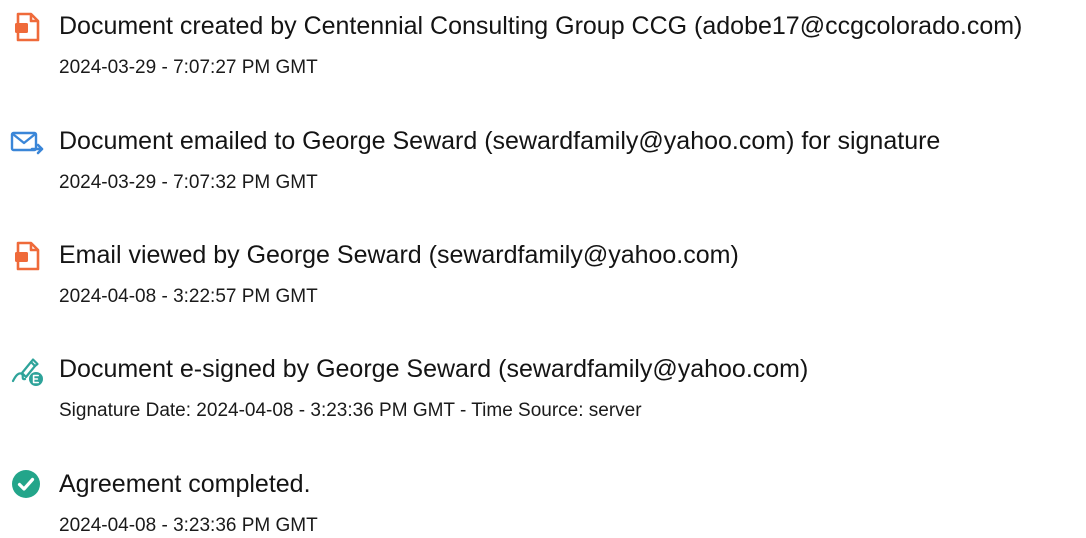 Image resolution: width=1086 pixels, height=538 pixels. Describe the element at coordinates (27, 370) in the screenshot. I see `esign-icon` at that location.